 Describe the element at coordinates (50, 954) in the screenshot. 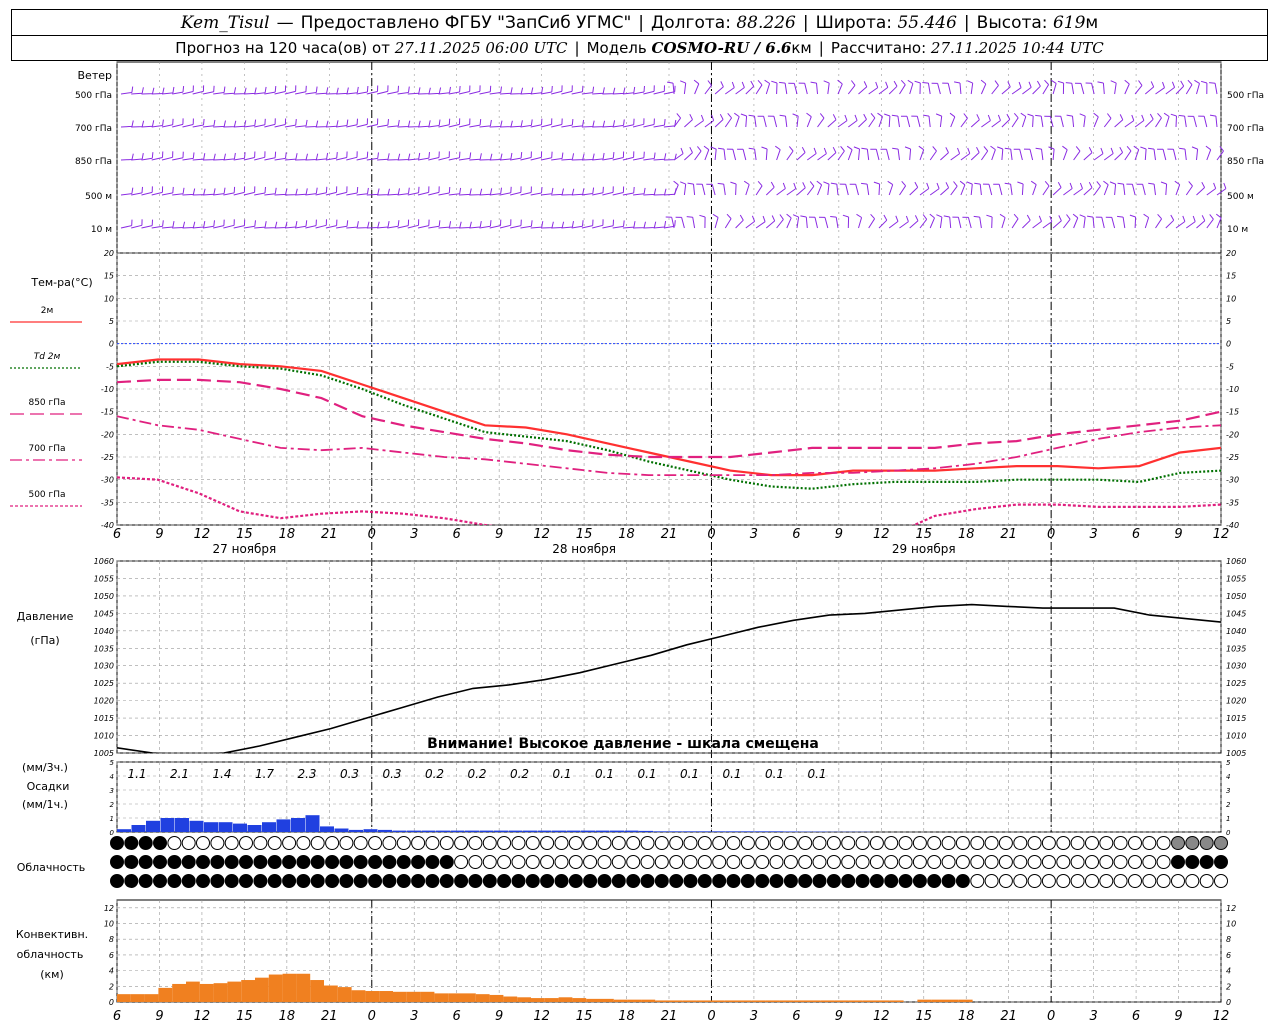

I see `conv-title-2: облачность` at that location.